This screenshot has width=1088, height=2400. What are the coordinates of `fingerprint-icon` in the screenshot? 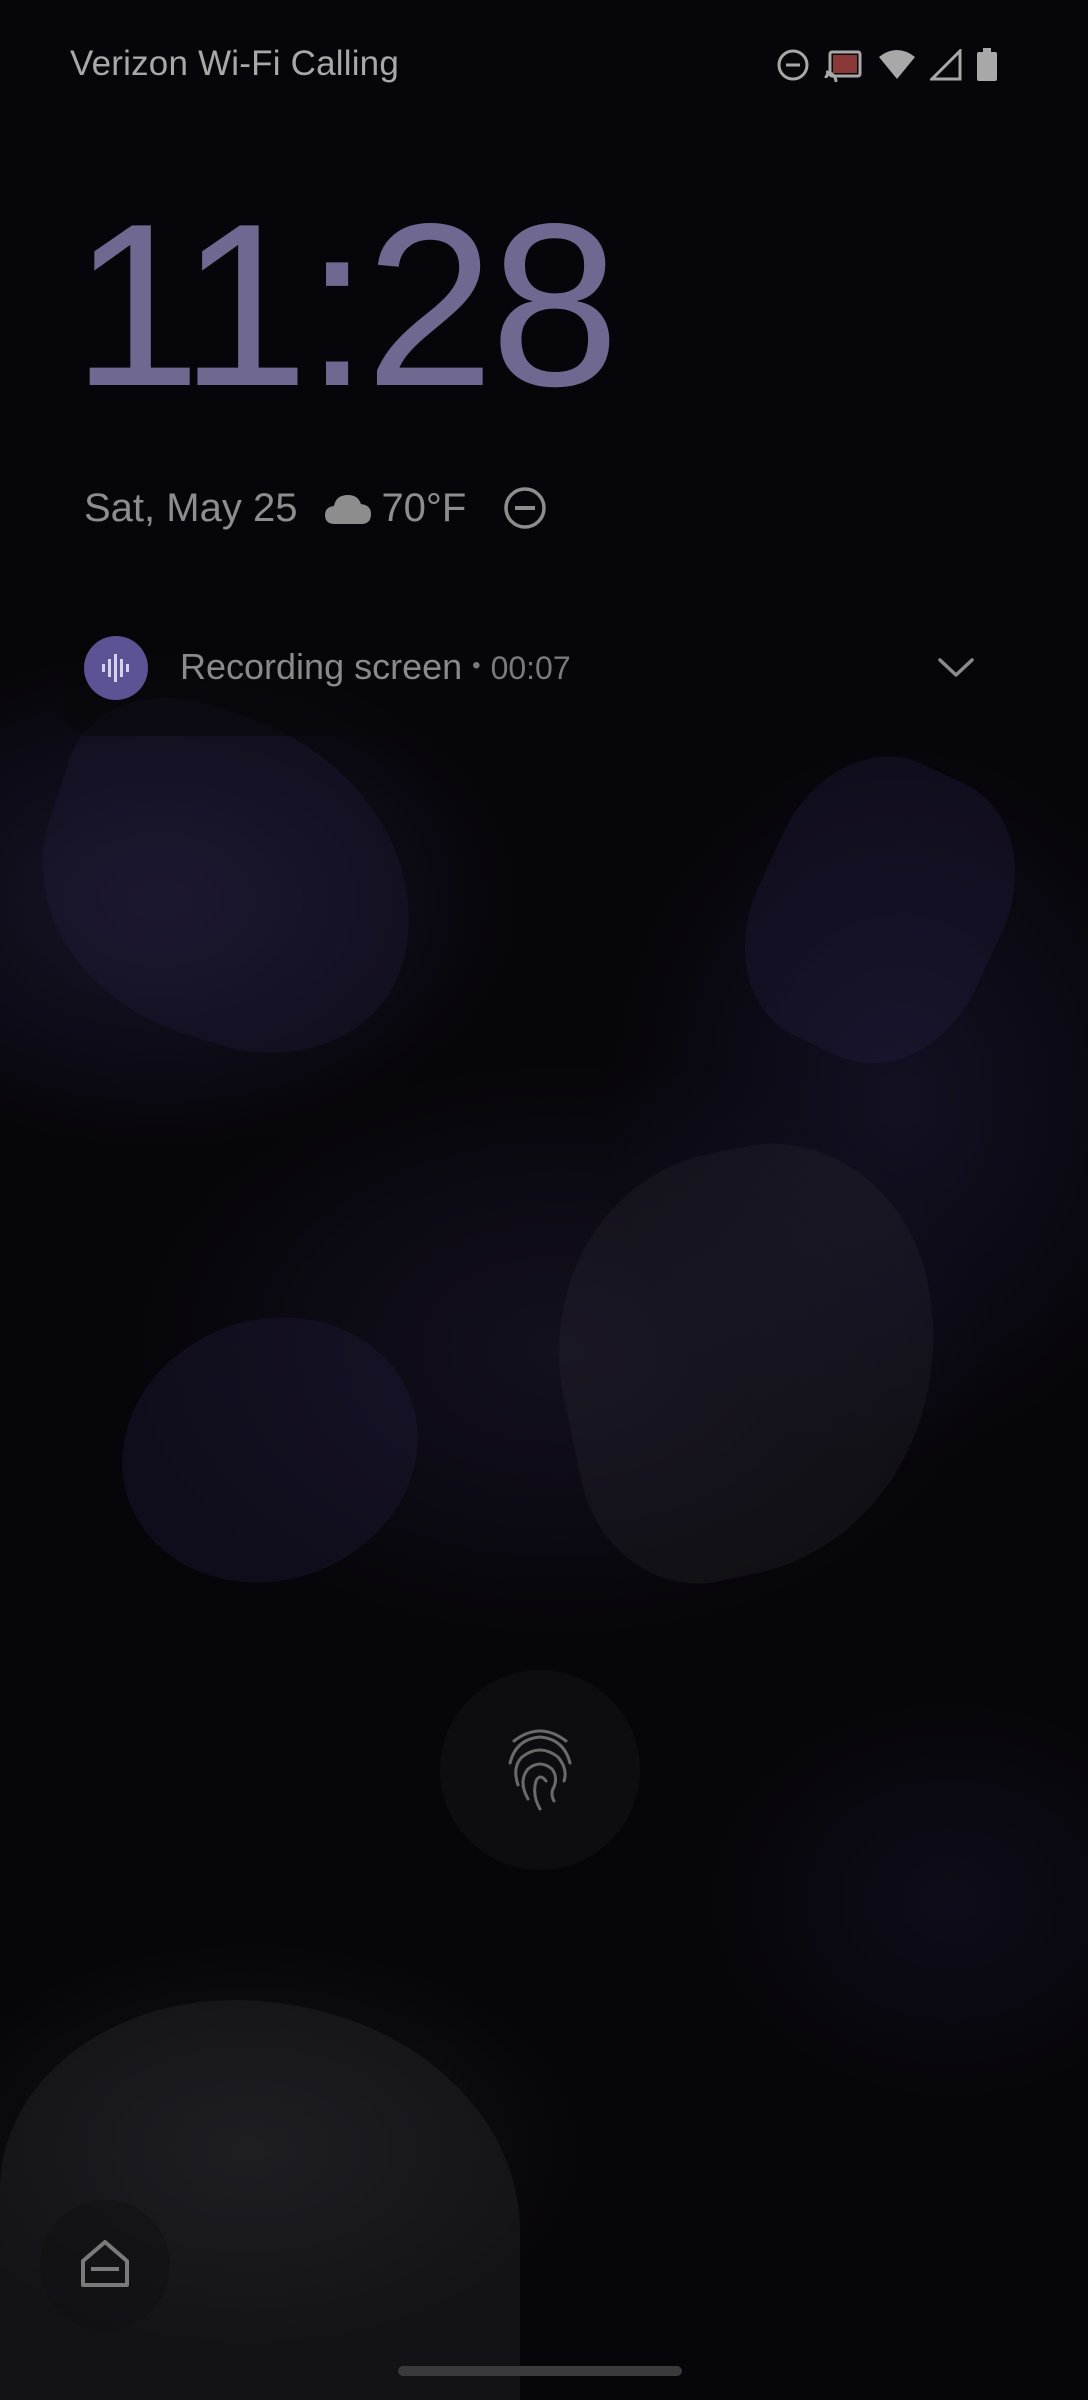 It's located at (540, 1770).